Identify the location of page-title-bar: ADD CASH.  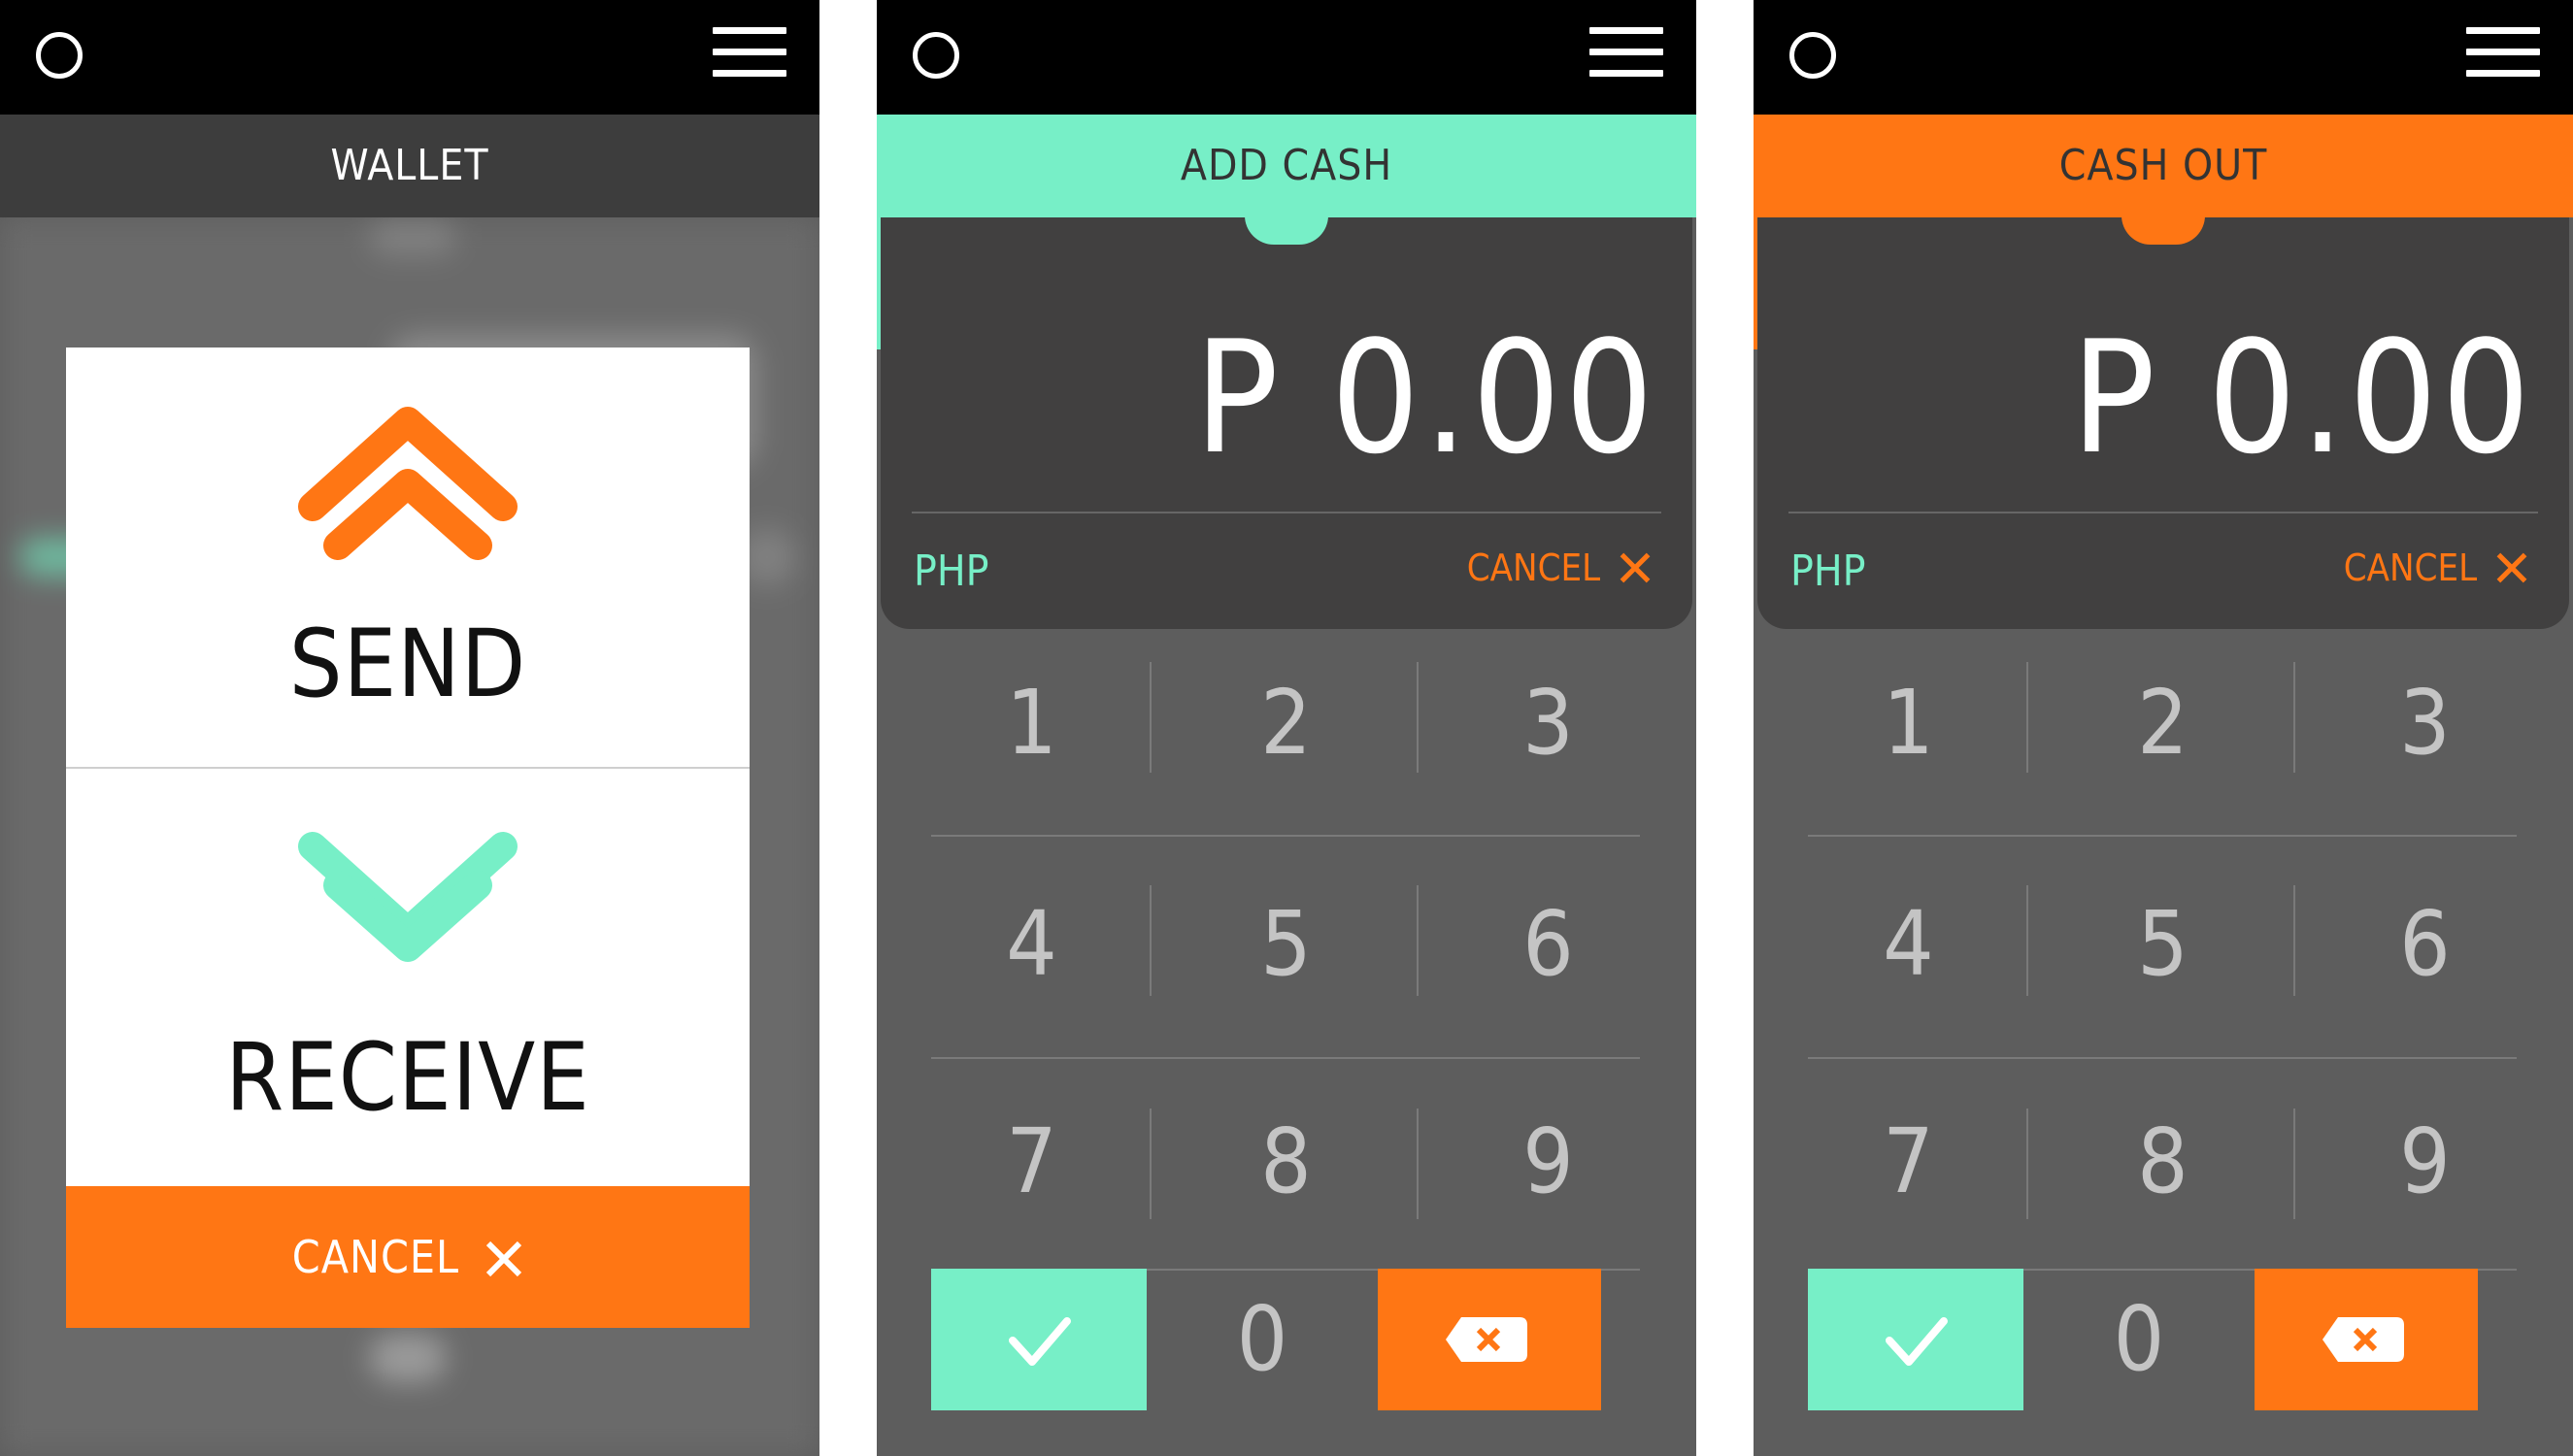
(1286, 166).